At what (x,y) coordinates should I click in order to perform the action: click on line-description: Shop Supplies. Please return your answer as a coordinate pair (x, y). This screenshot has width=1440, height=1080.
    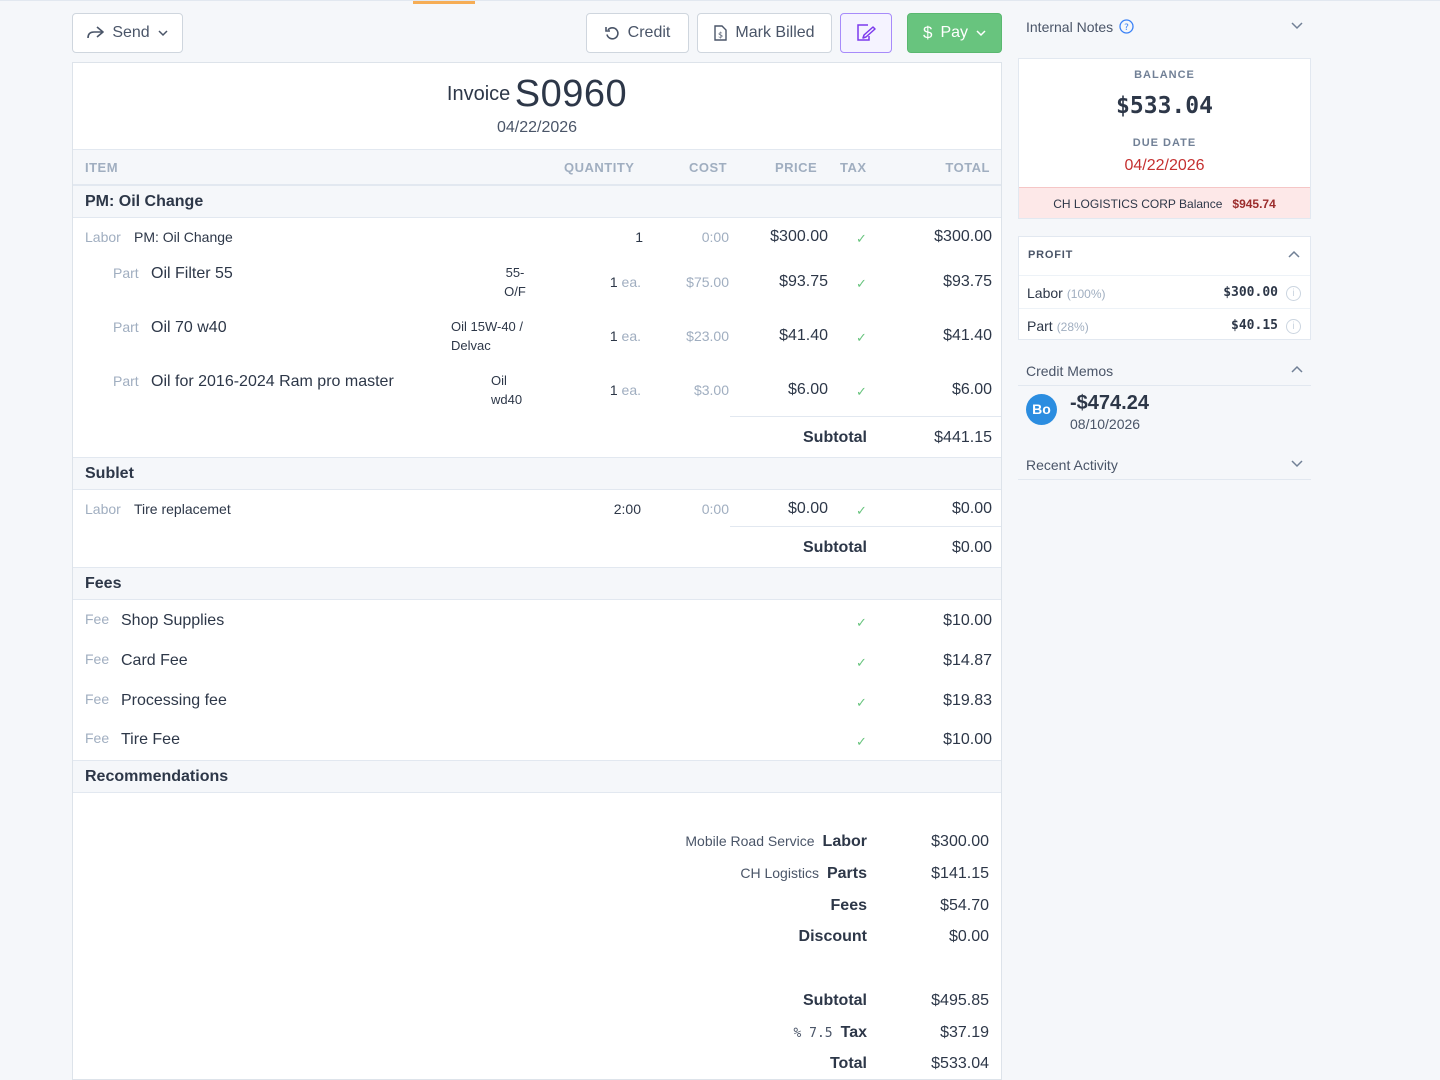
    Looking at the image, I should click on (173, 620).